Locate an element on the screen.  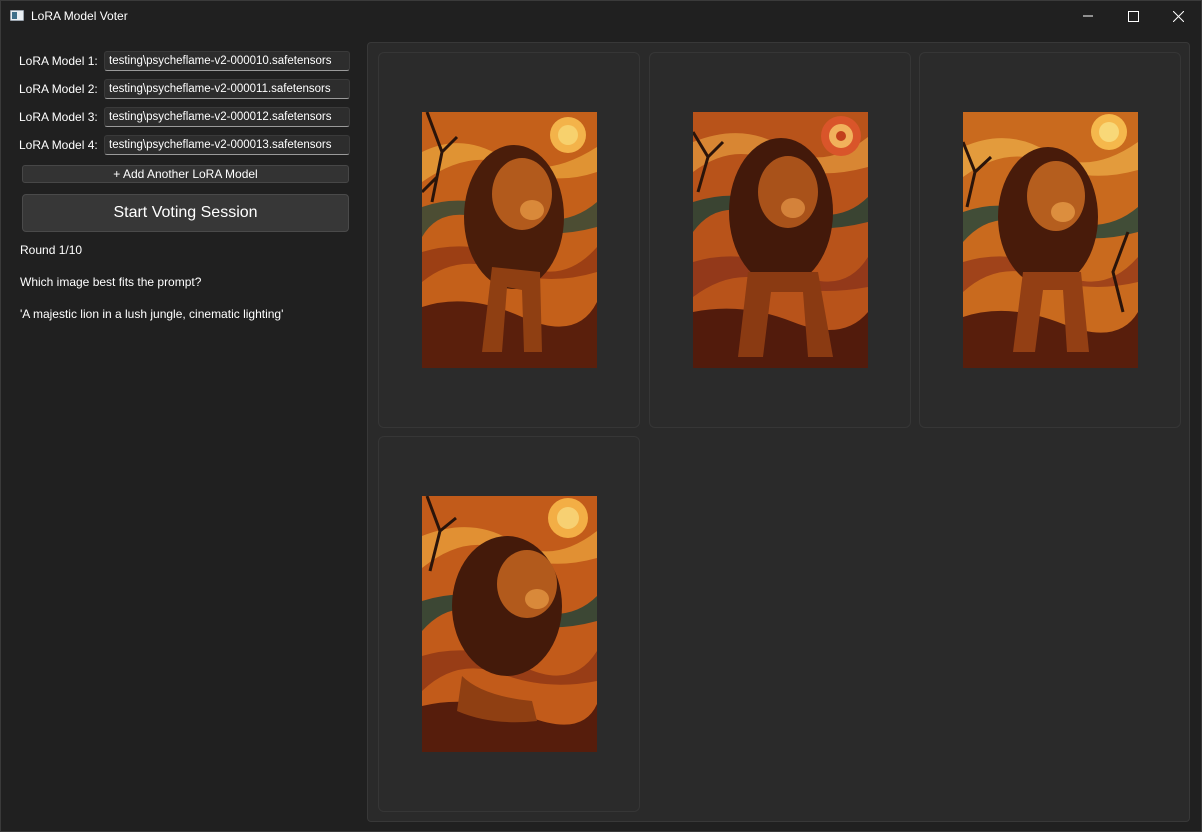
maximize-button is located at coordinates (1133, 16).